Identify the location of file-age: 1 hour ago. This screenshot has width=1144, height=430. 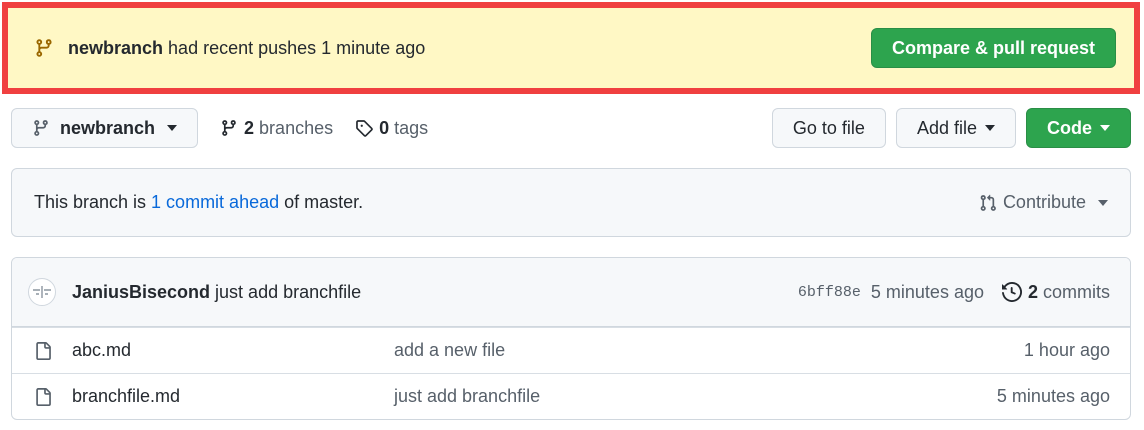
(1066, 350).